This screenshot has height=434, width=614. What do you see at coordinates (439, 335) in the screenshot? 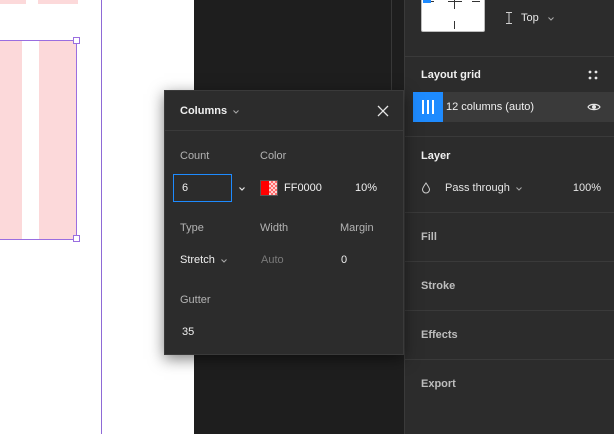
I see `section-title: Effects` at bounding box center [439, 335].